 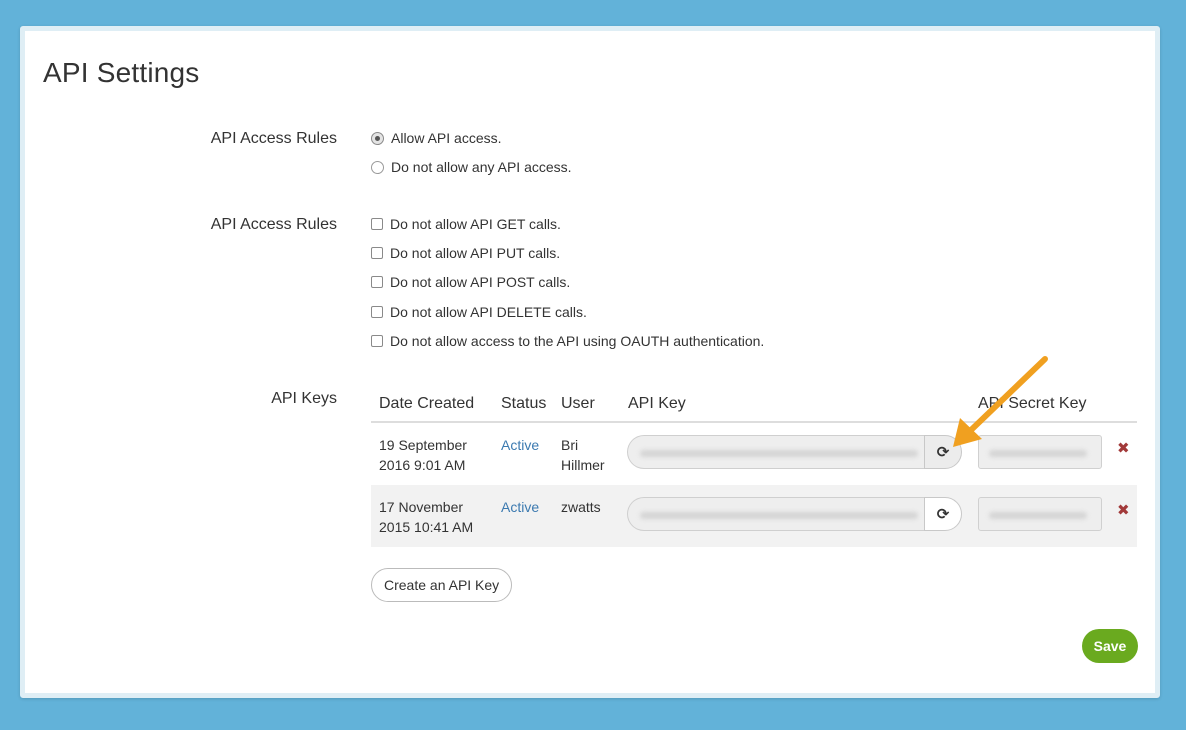 What do you see at coordinates (481, 167) in the screenshot?
I see `radio-deny-api-label: Do not allow any API access.` at bounding box center [481, 167].